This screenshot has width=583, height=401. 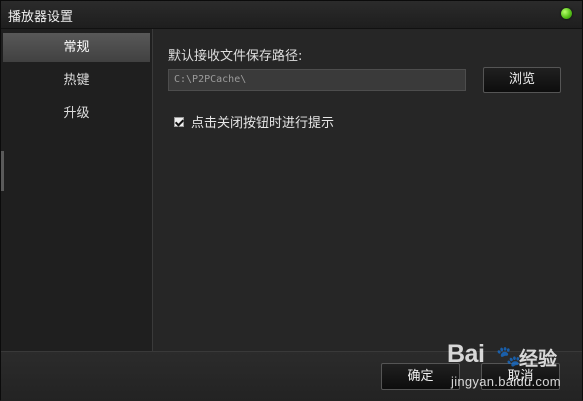 What do you see at coordinates (41, 17) in the screenshot?
I see `window-title: 播放器设置` at bounding box center [41, 17].